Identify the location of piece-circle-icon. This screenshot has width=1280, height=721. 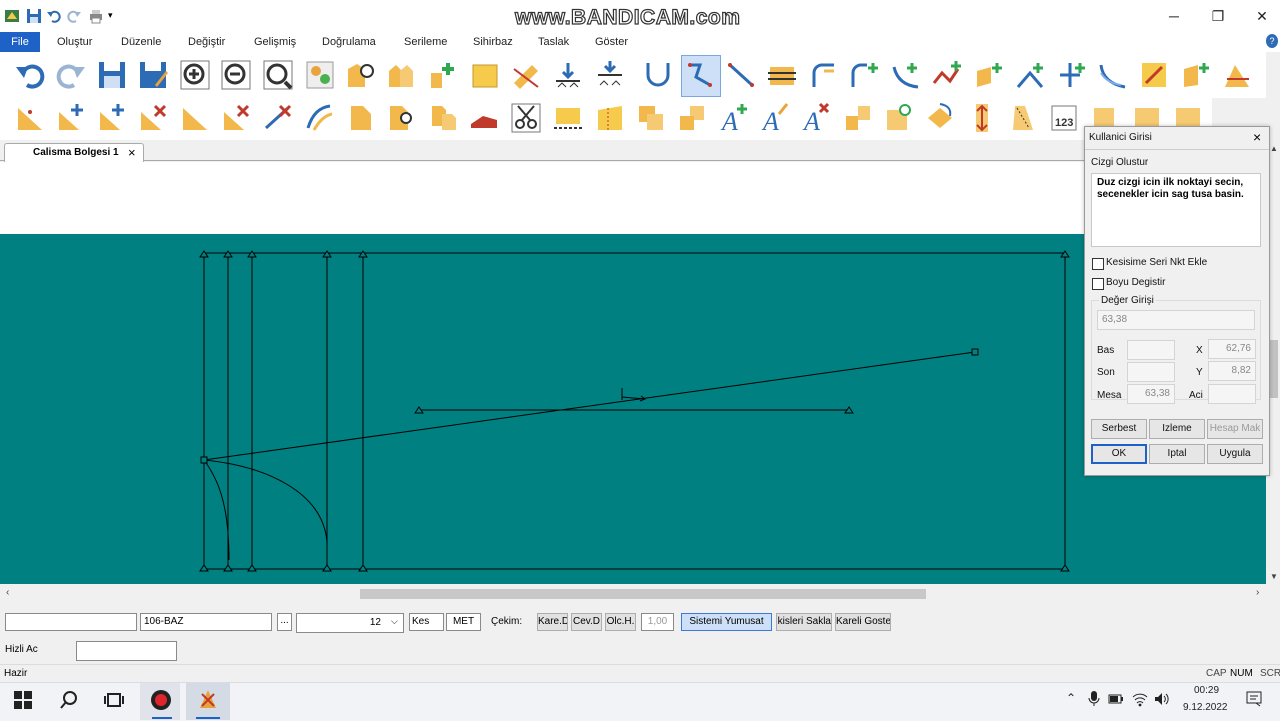
(899, 118).